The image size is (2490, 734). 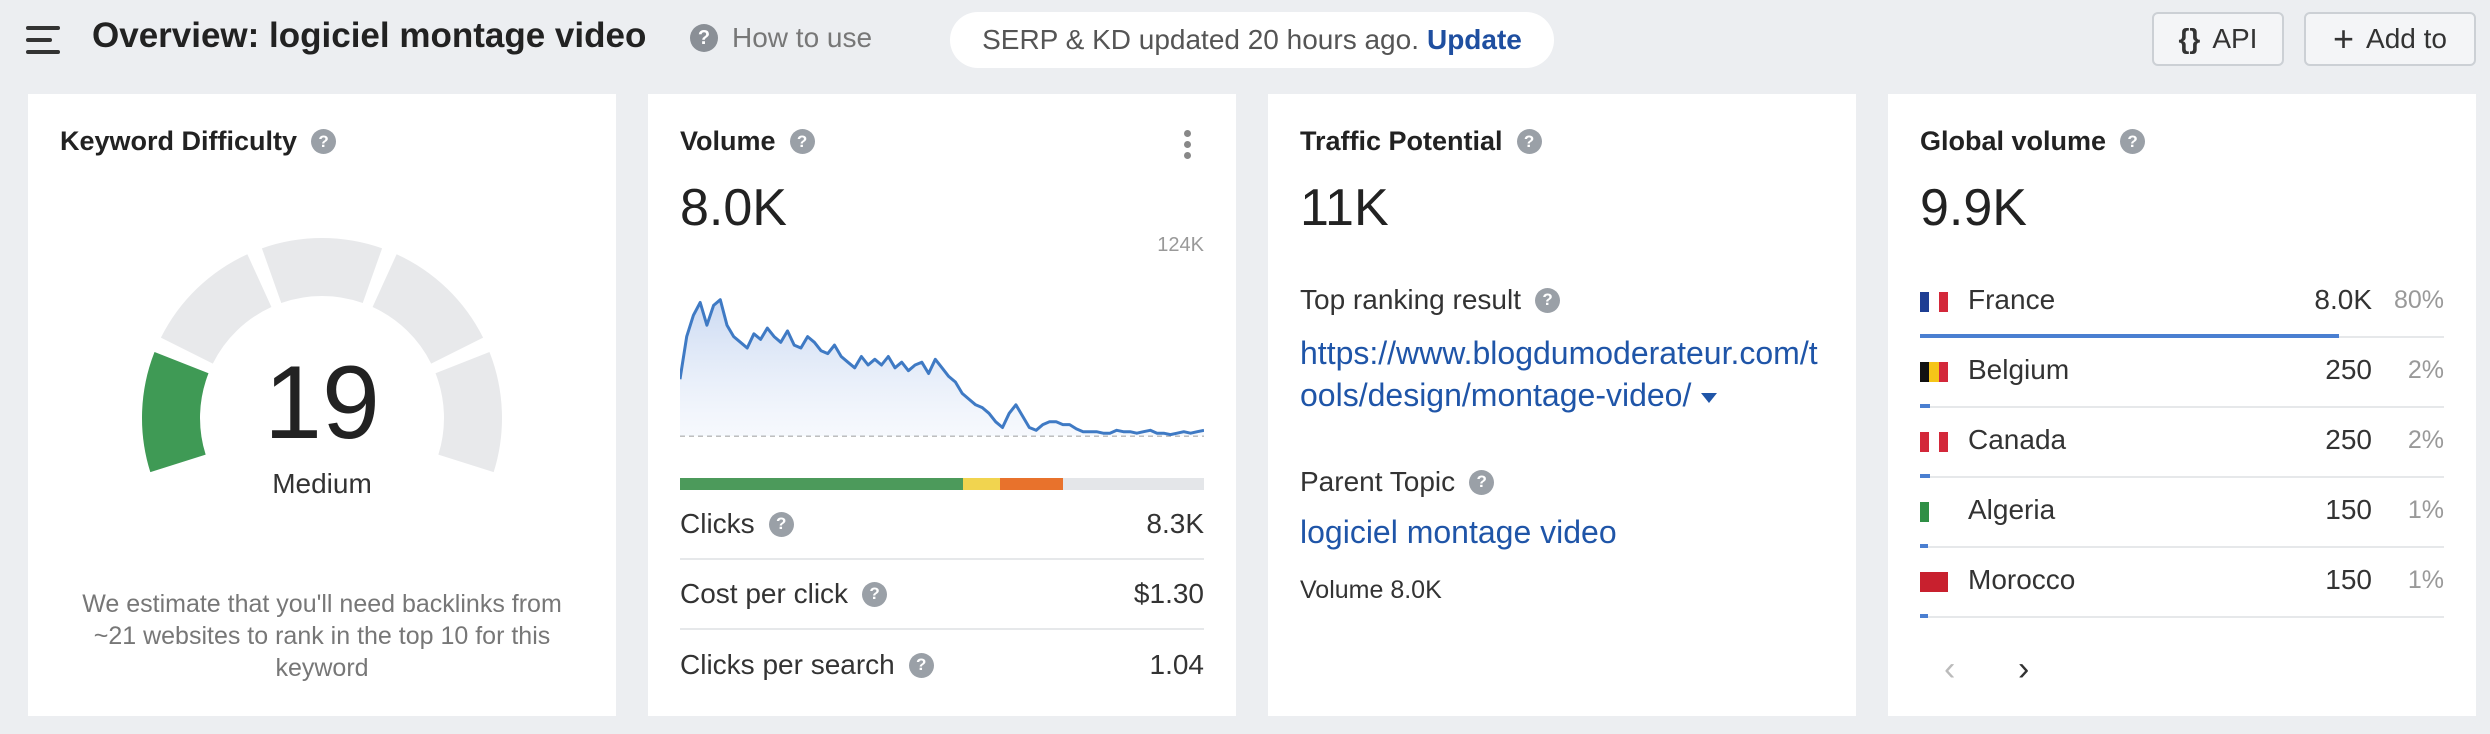 I want to click on kd-value: 19, so click(x=322, y=403).